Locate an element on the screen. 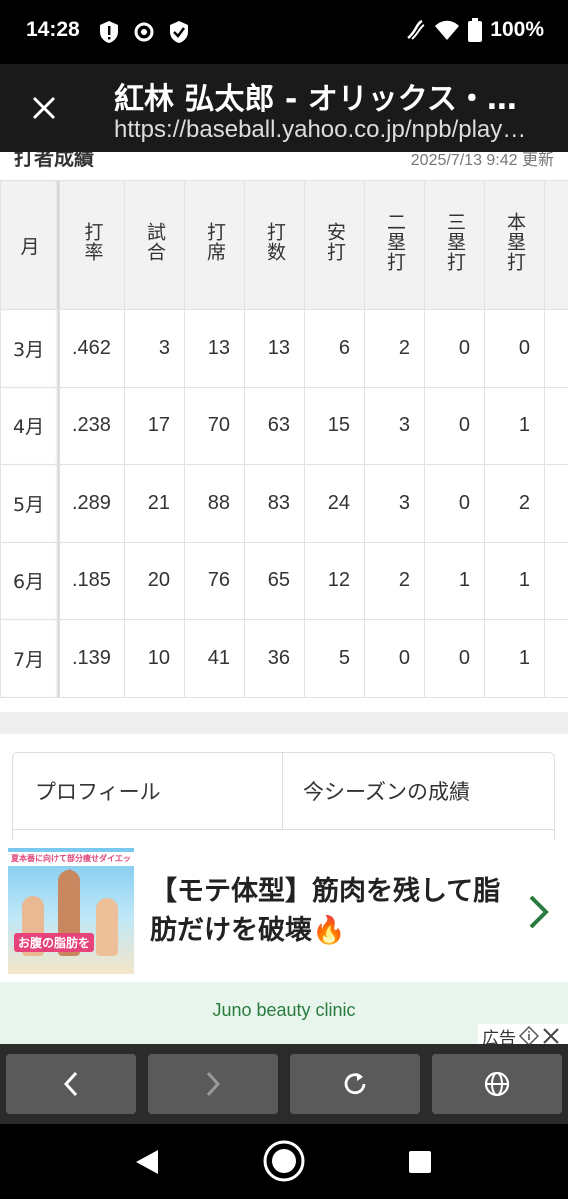 This screenshot has width=568, height=1199. cell-ab: 83 is located at coordinates (274, 503).